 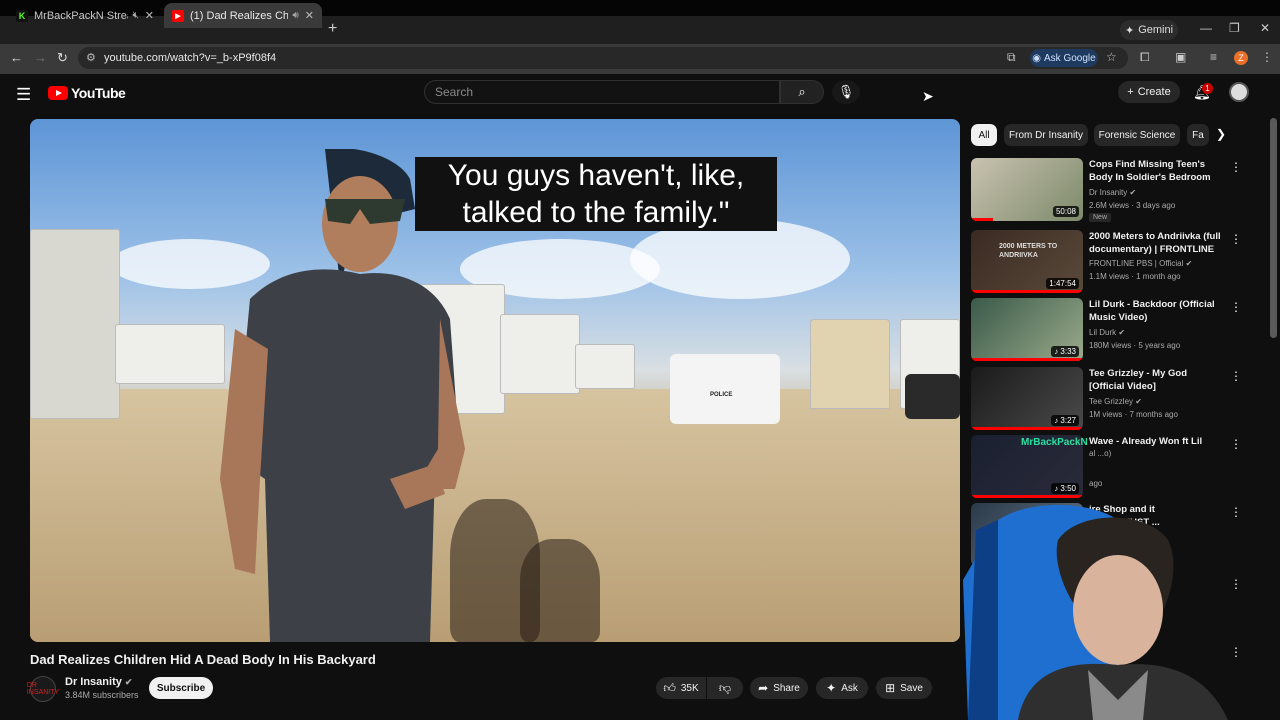 What do you see at coordinates (1129, 30) in the screenshot?
I see `sparkle-icon: ✦` at bounding box center [1129, 30].